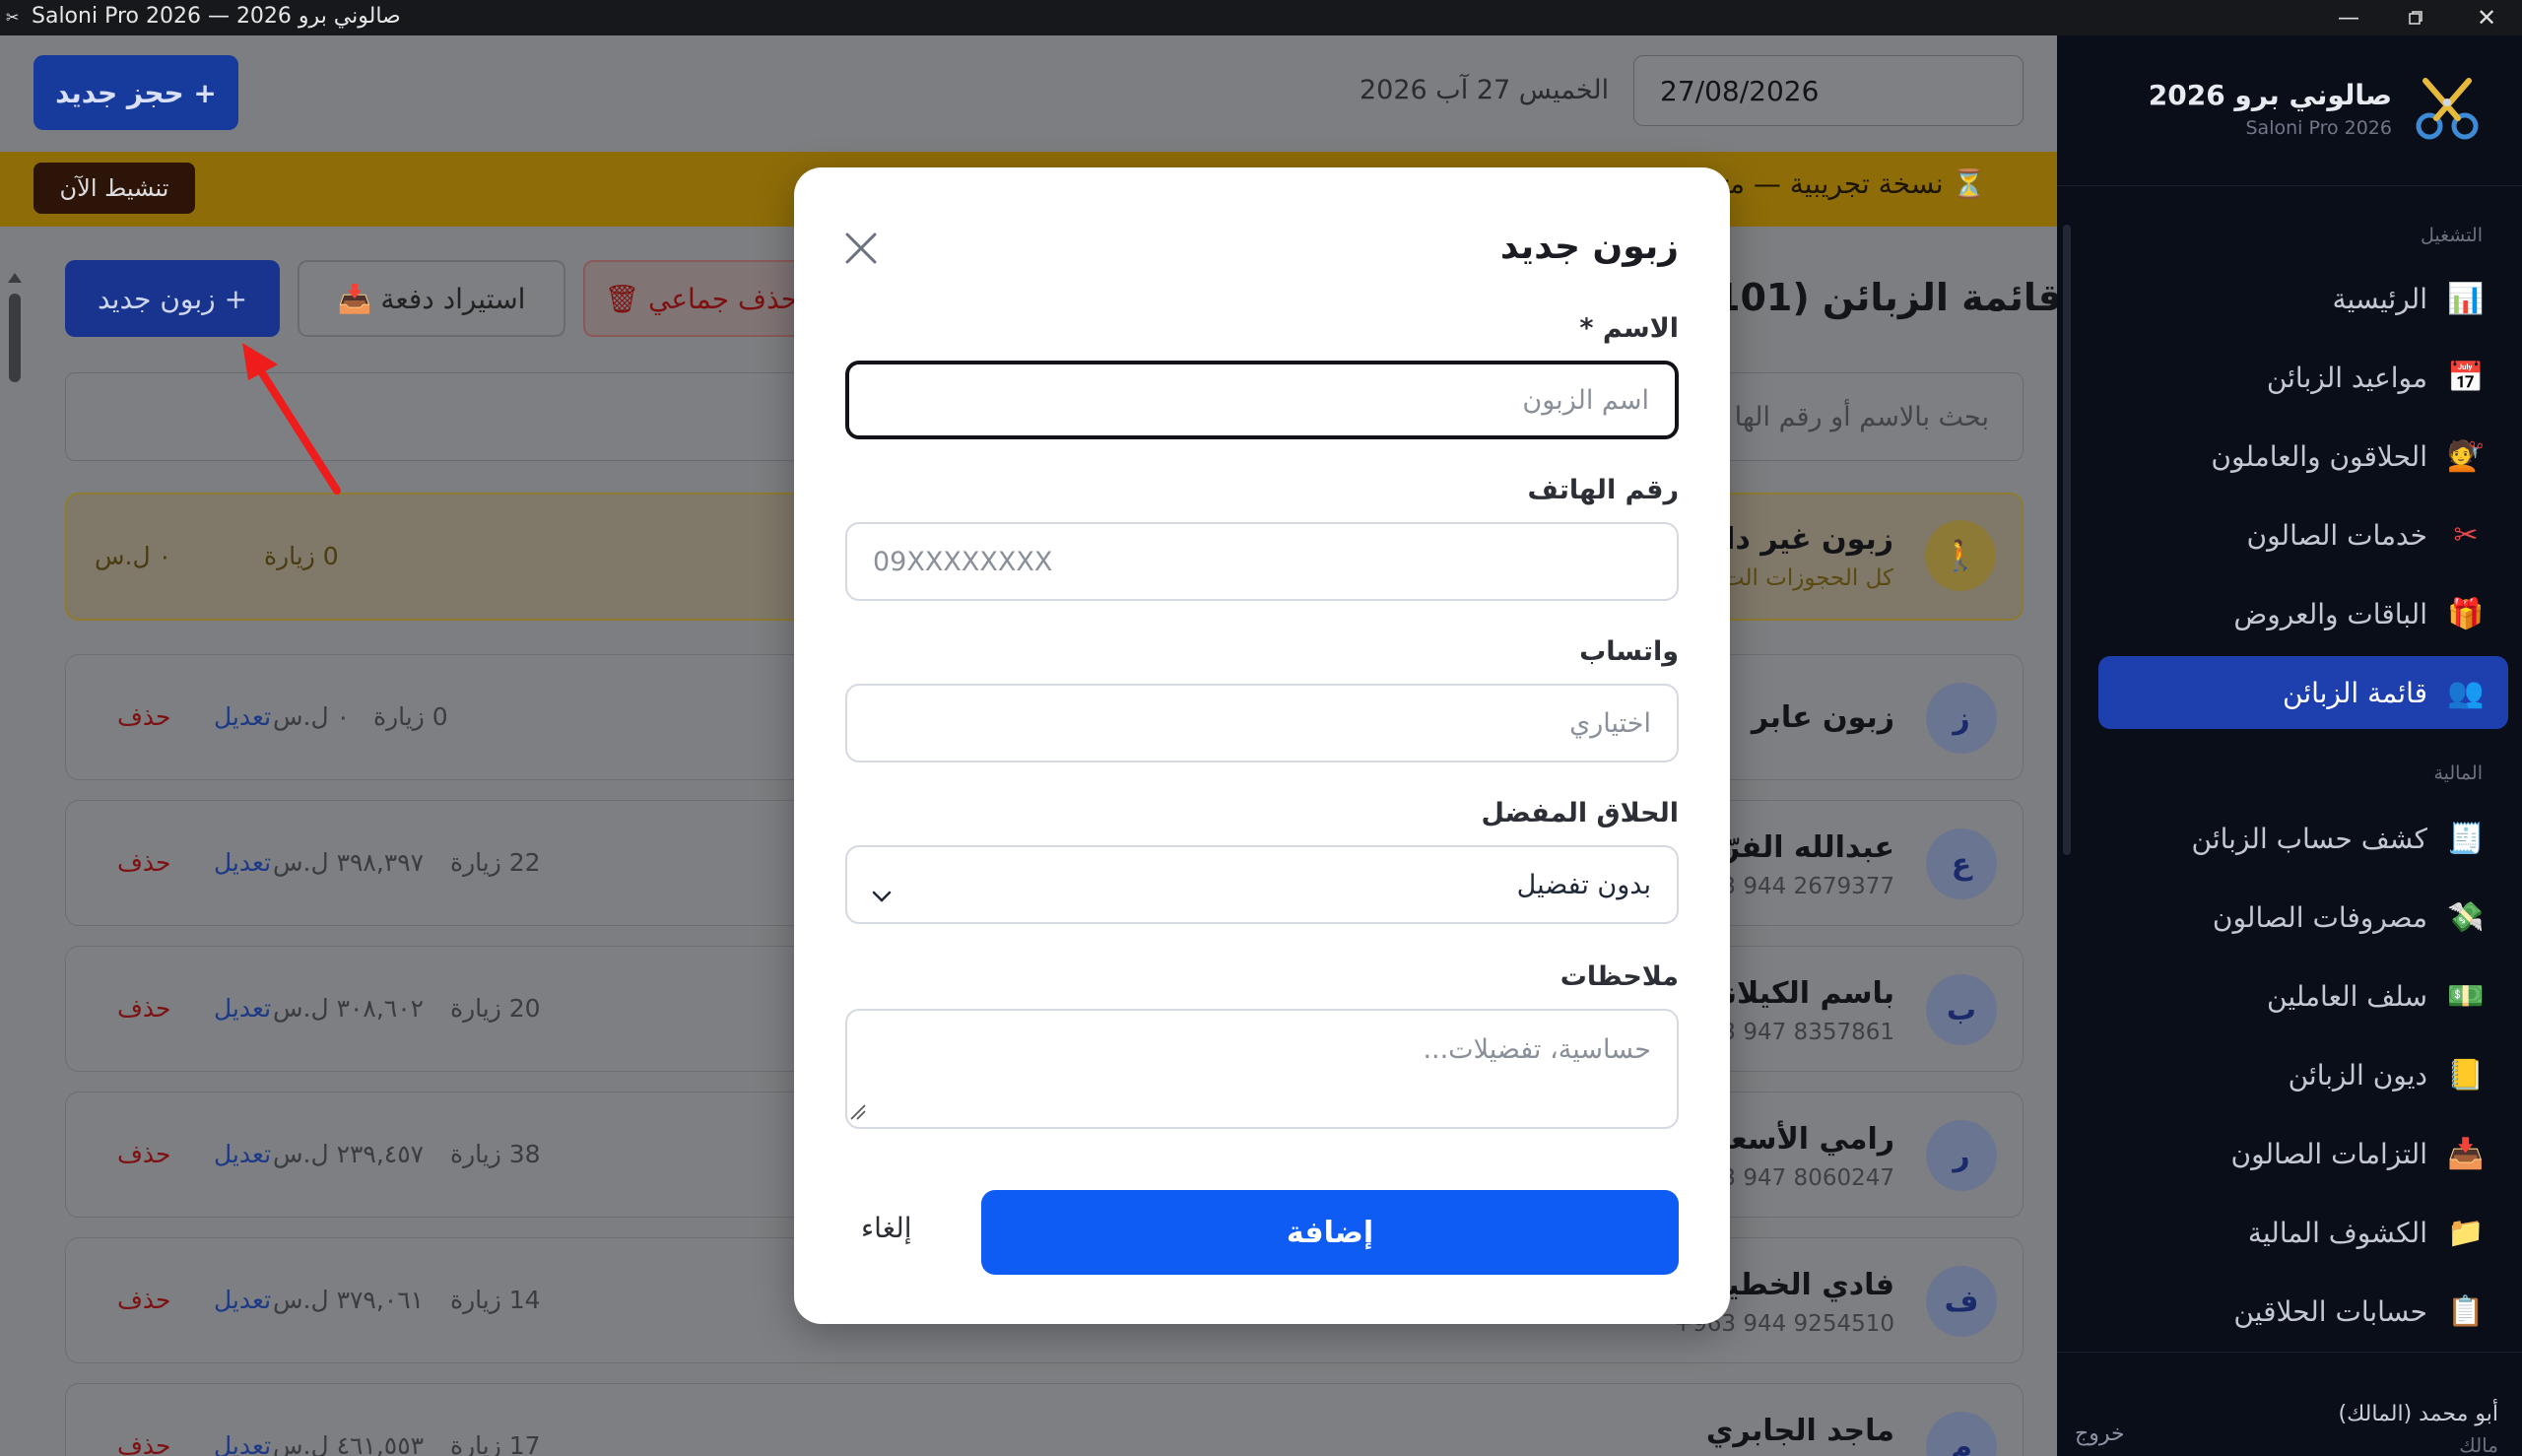 This screenshot has width=2522, height=1456. I want to click on gift-icon: 🎁, so click(2466, 613).